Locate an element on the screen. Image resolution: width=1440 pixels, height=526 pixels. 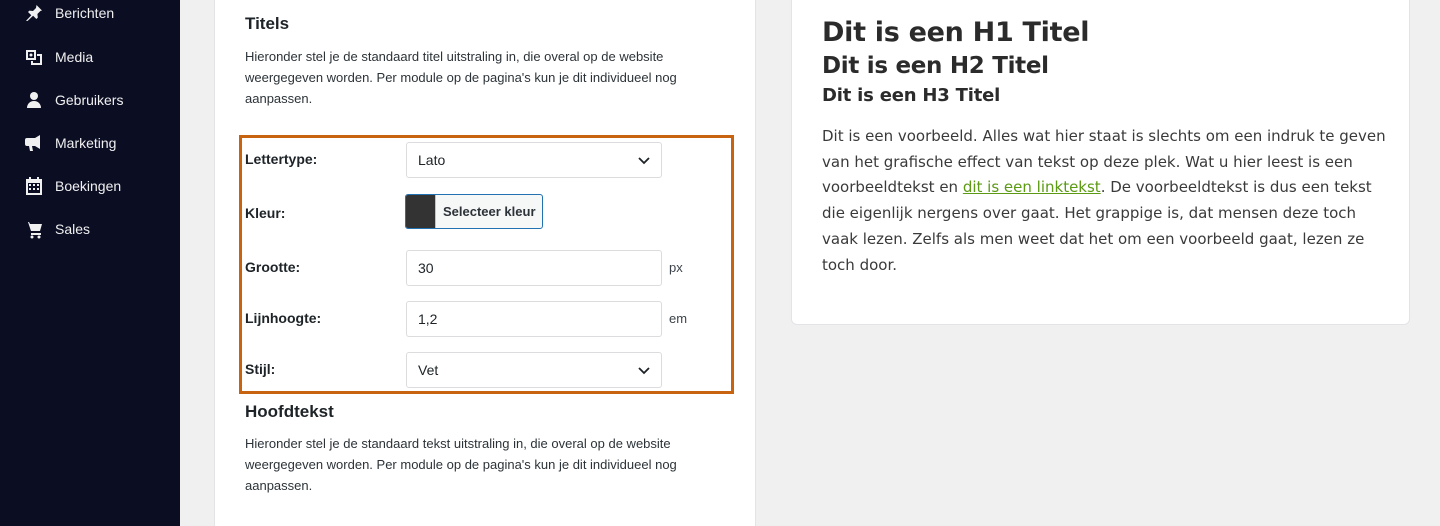
megaphone-icon is located at coordinates (34, 143).